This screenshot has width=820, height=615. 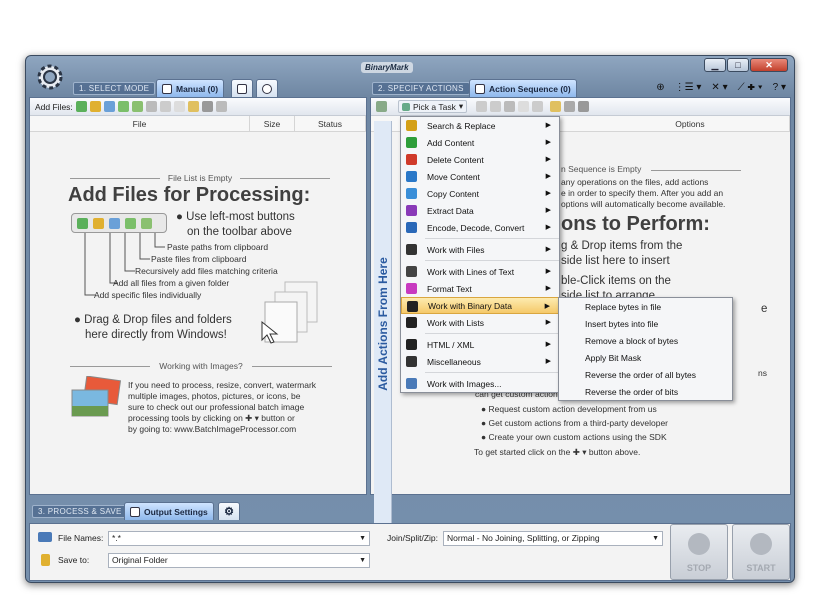 I want to click on add-files-icon, so click(x=81, y=106).